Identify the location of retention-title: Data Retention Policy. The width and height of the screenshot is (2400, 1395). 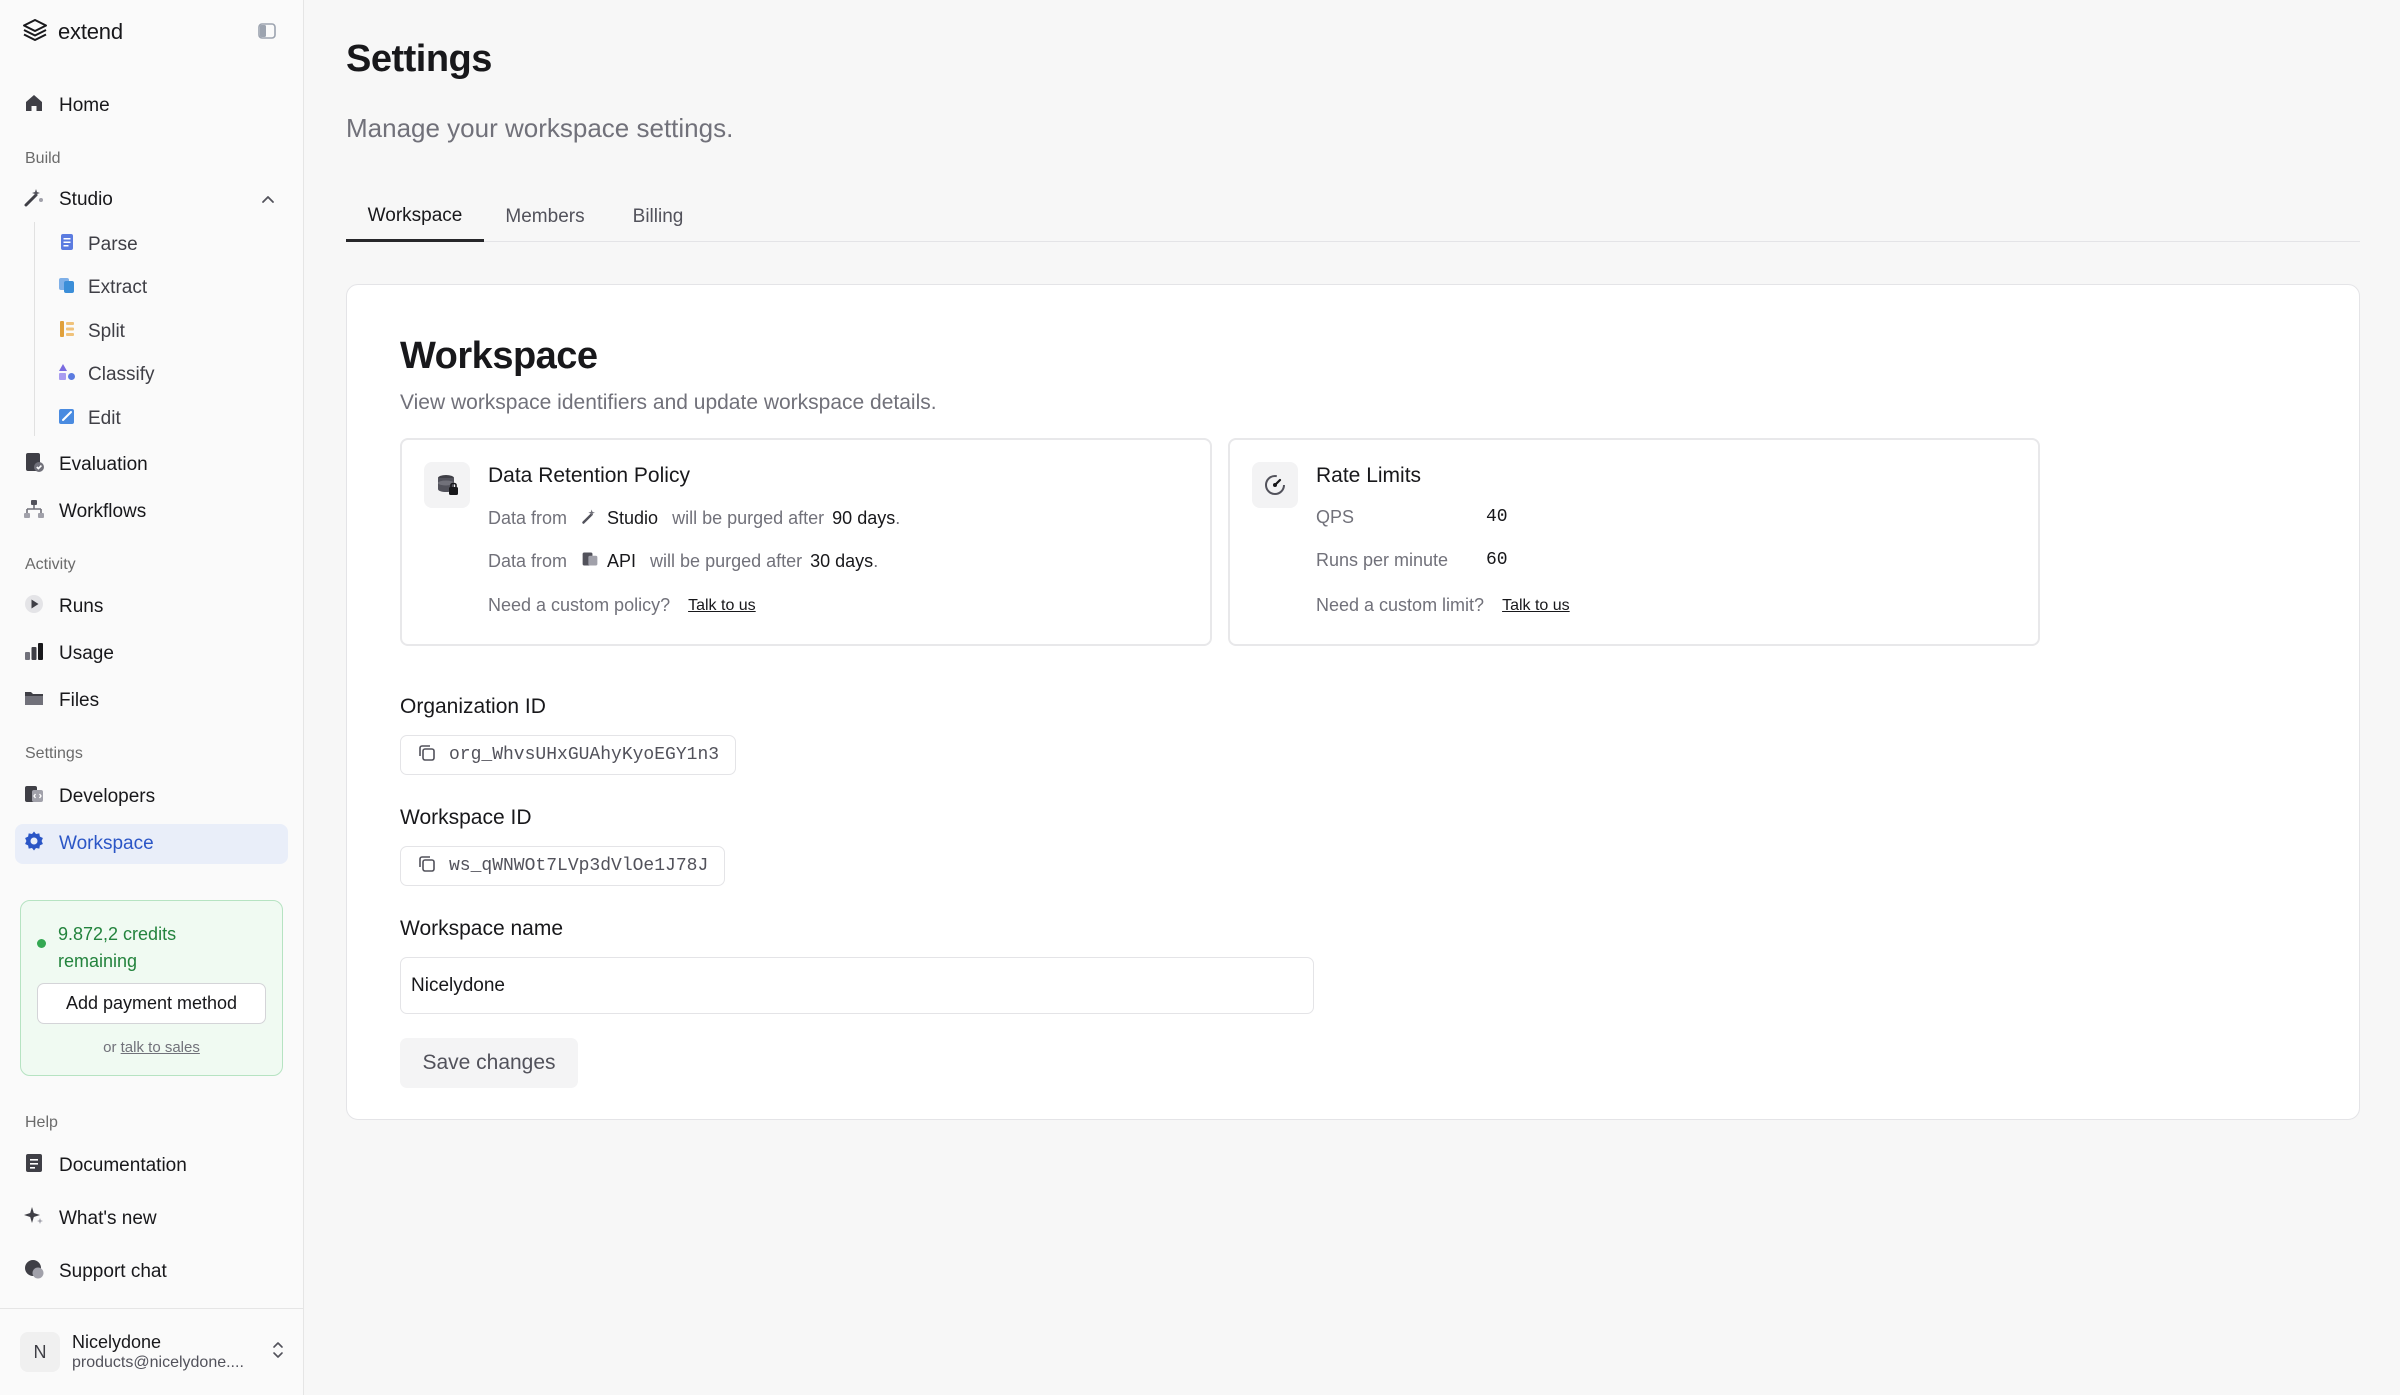
(589, 475).